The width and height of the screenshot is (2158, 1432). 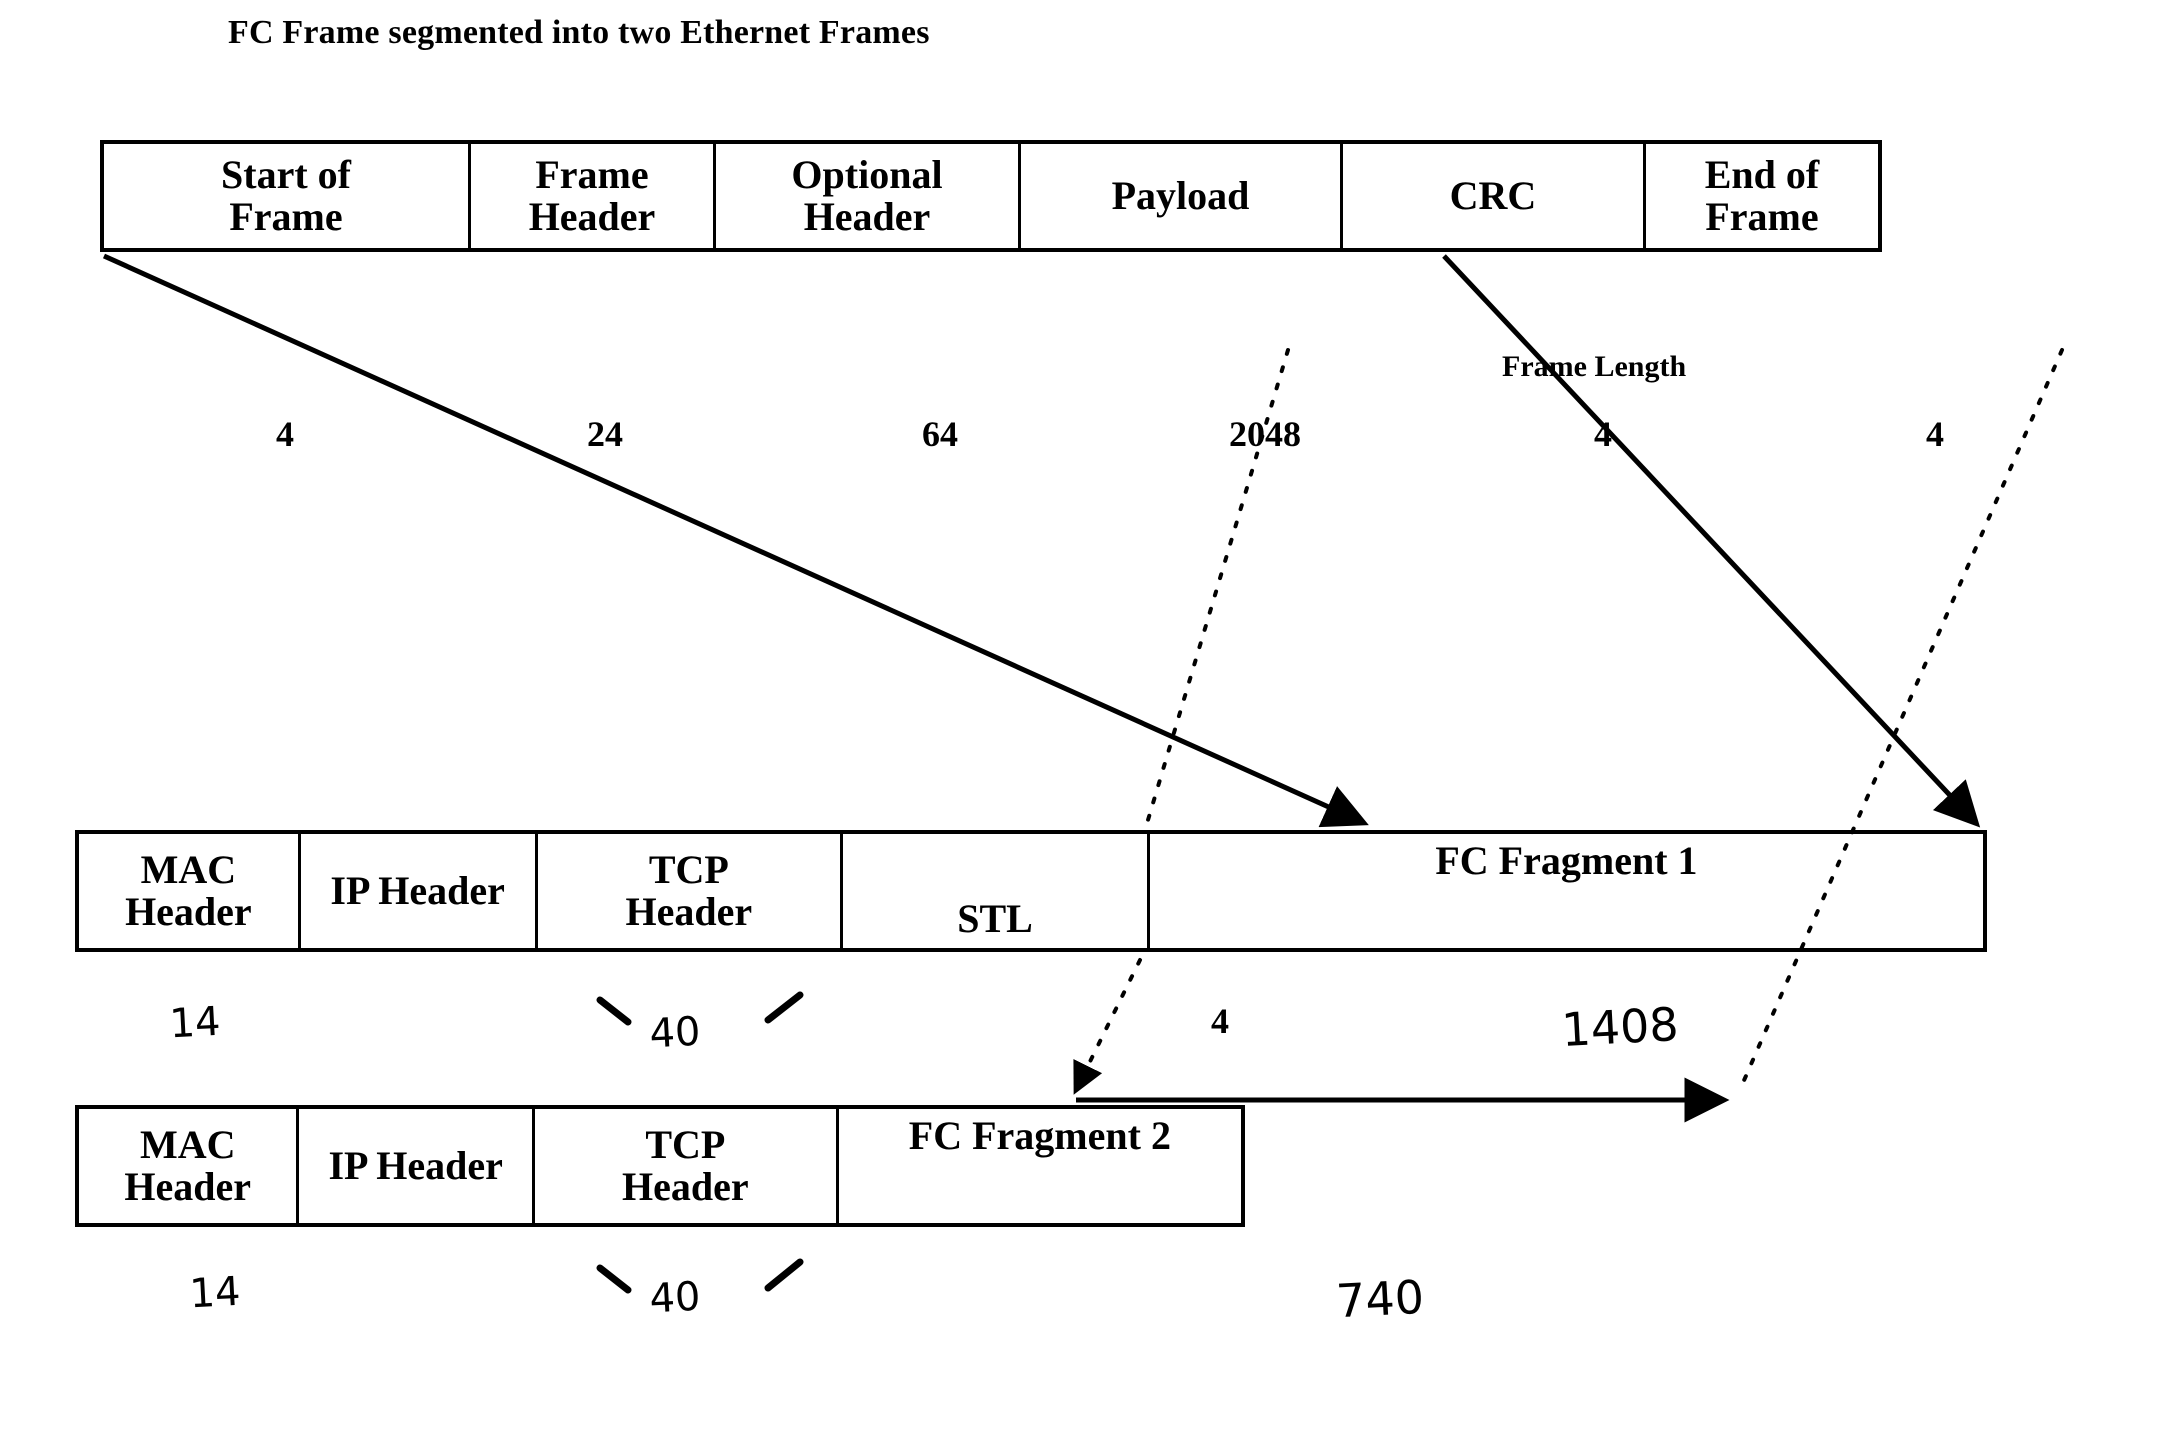 I want to click on fc-size-optional-header: 64, so click(x=940, y=434).